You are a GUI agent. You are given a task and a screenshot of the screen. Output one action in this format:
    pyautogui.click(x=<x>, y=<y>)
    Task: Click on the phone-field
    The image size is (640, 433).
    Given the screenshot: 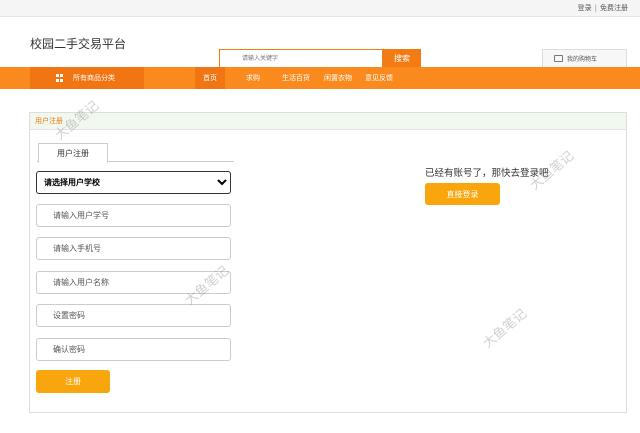 What is the action you would take?
    pyautogui.click(x=133, y=248)
    